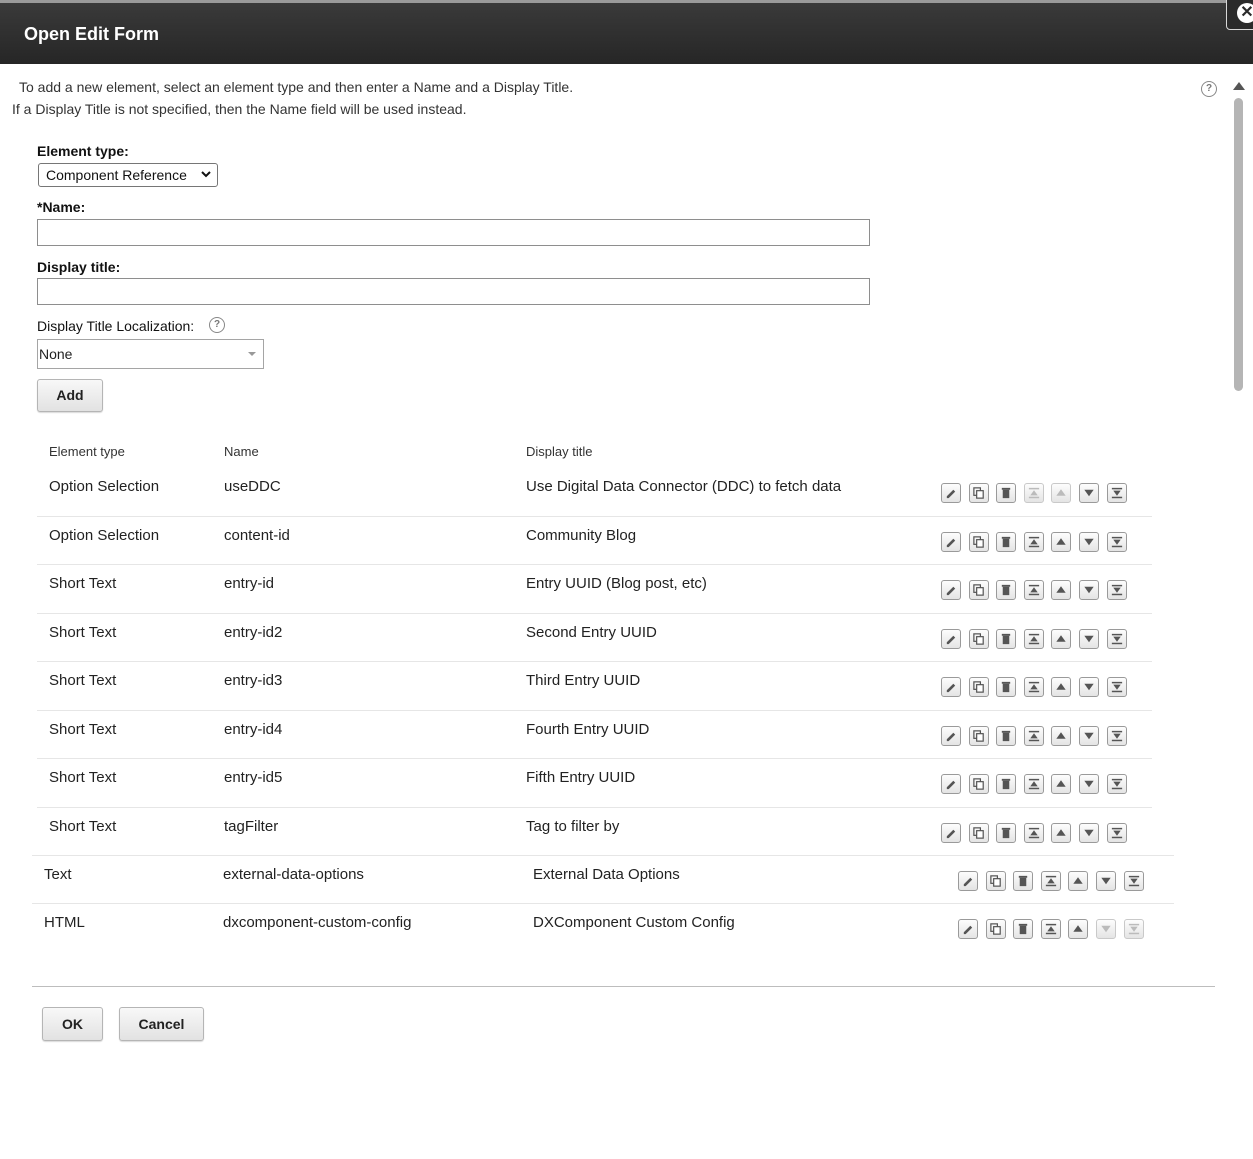 Image resolution: width=1253 pixels, height=1159 pixels. I want to click on row-name: entry-id3, so click(253, 680).